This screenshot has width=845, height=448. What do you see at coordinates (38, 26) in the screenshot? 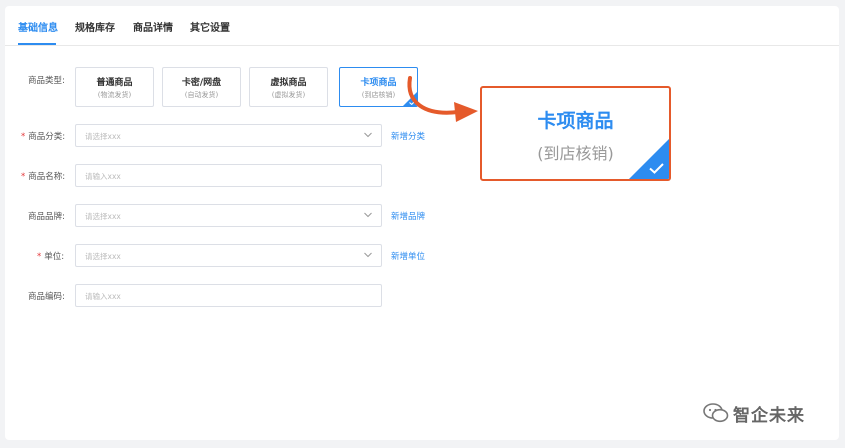
I see `tab-basic-info: 基础信息` at bounding box center [38, 26].